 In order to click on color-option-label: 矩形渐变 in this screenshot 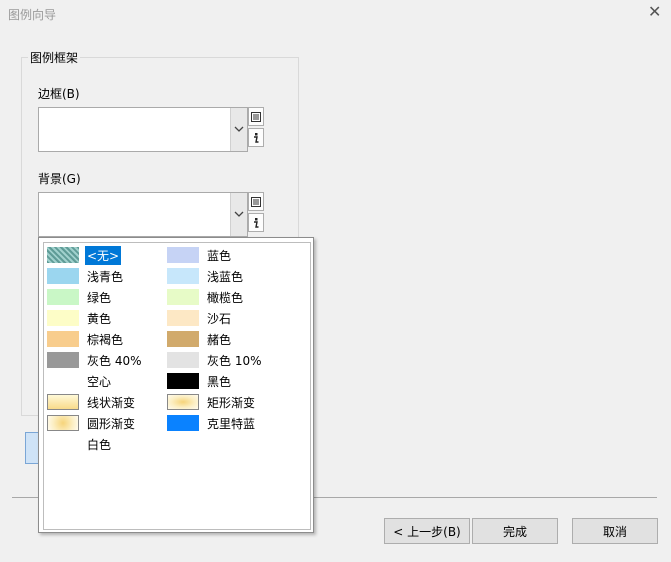, I will do `click(231, 402)`.